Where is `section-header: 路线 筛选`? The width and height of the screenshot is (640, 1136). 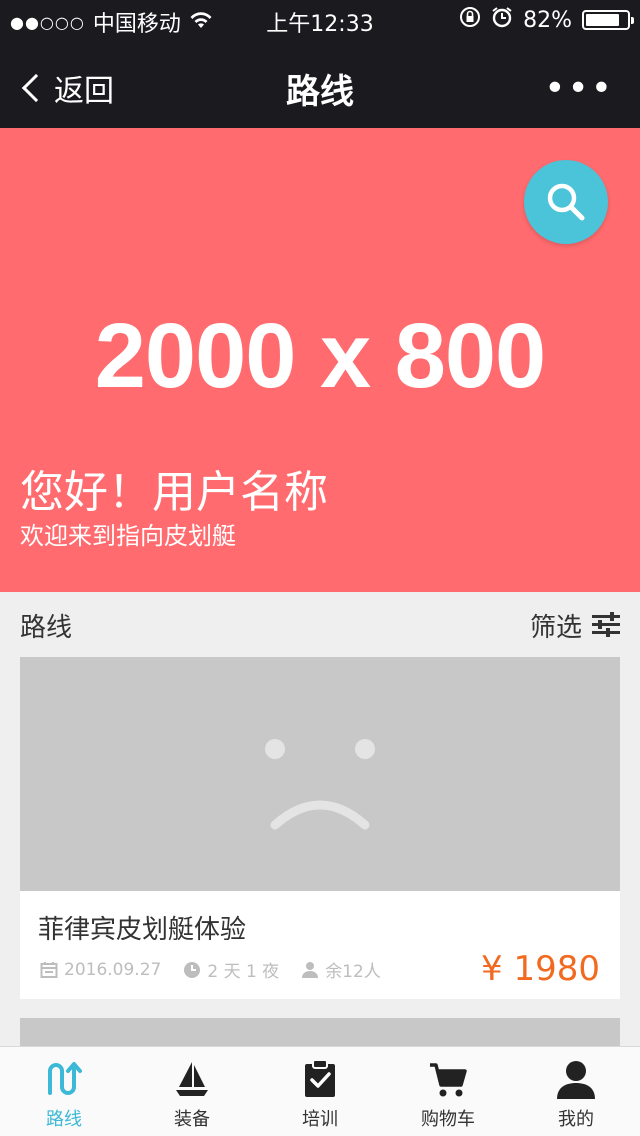 section-header: 路线 筛选 is located at coordinates (320, 625).